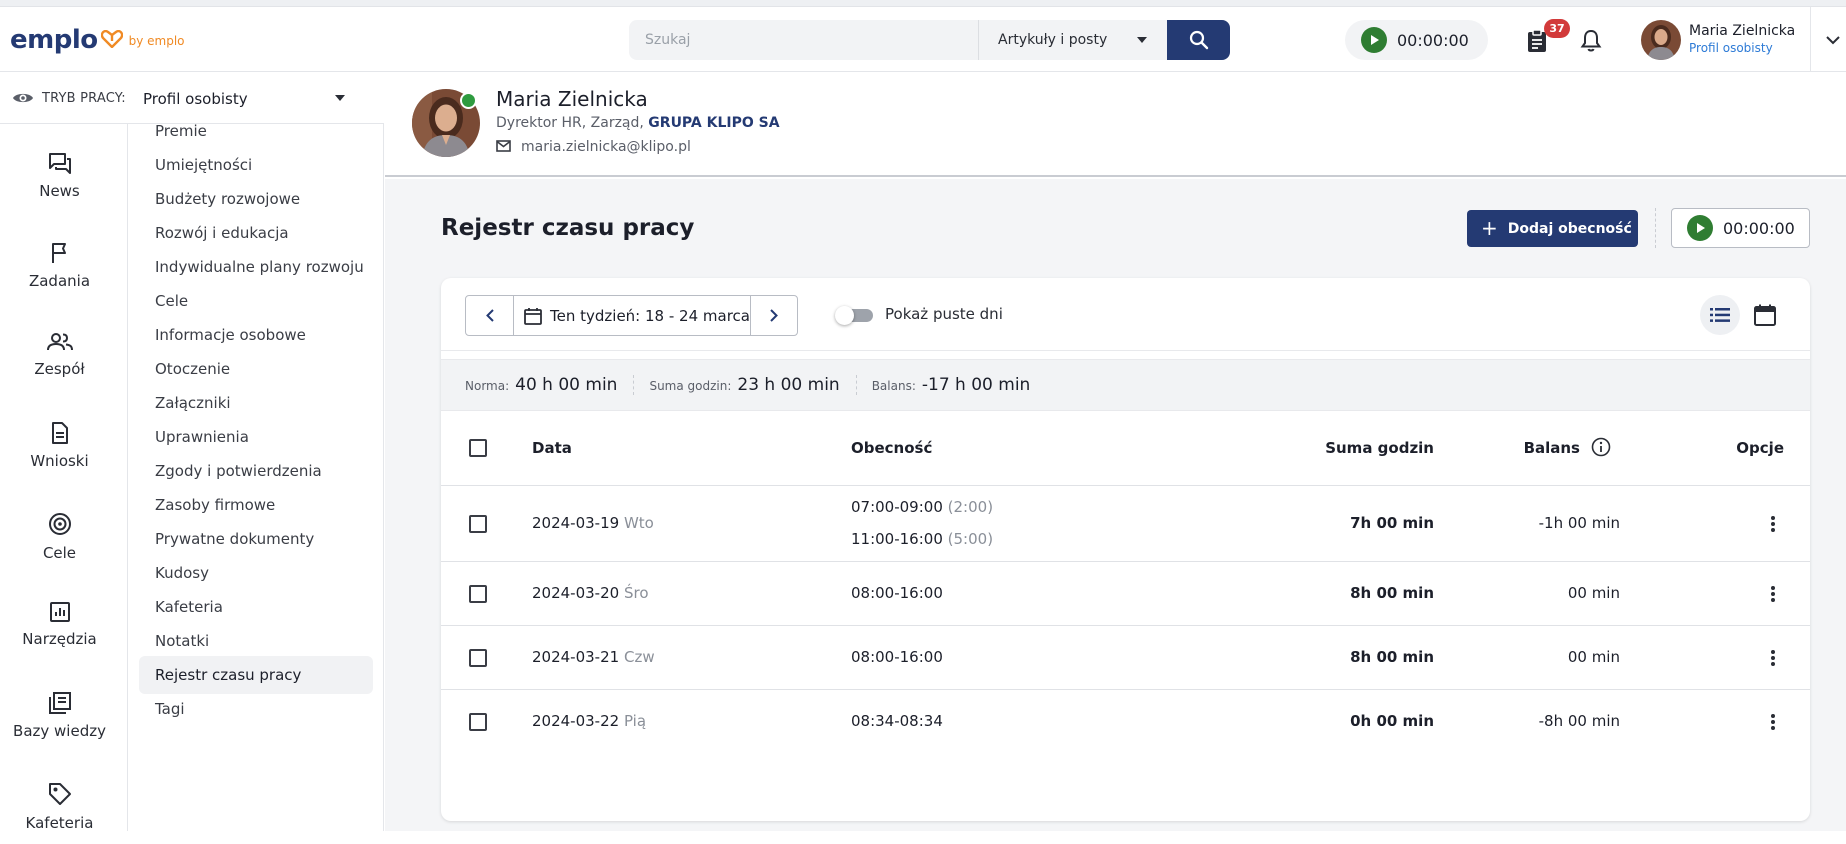  What do you see at coordinates (256, 607) in the screenshot?
I see `submenu-item: Kafeteria` at bounding box center [256, 607].